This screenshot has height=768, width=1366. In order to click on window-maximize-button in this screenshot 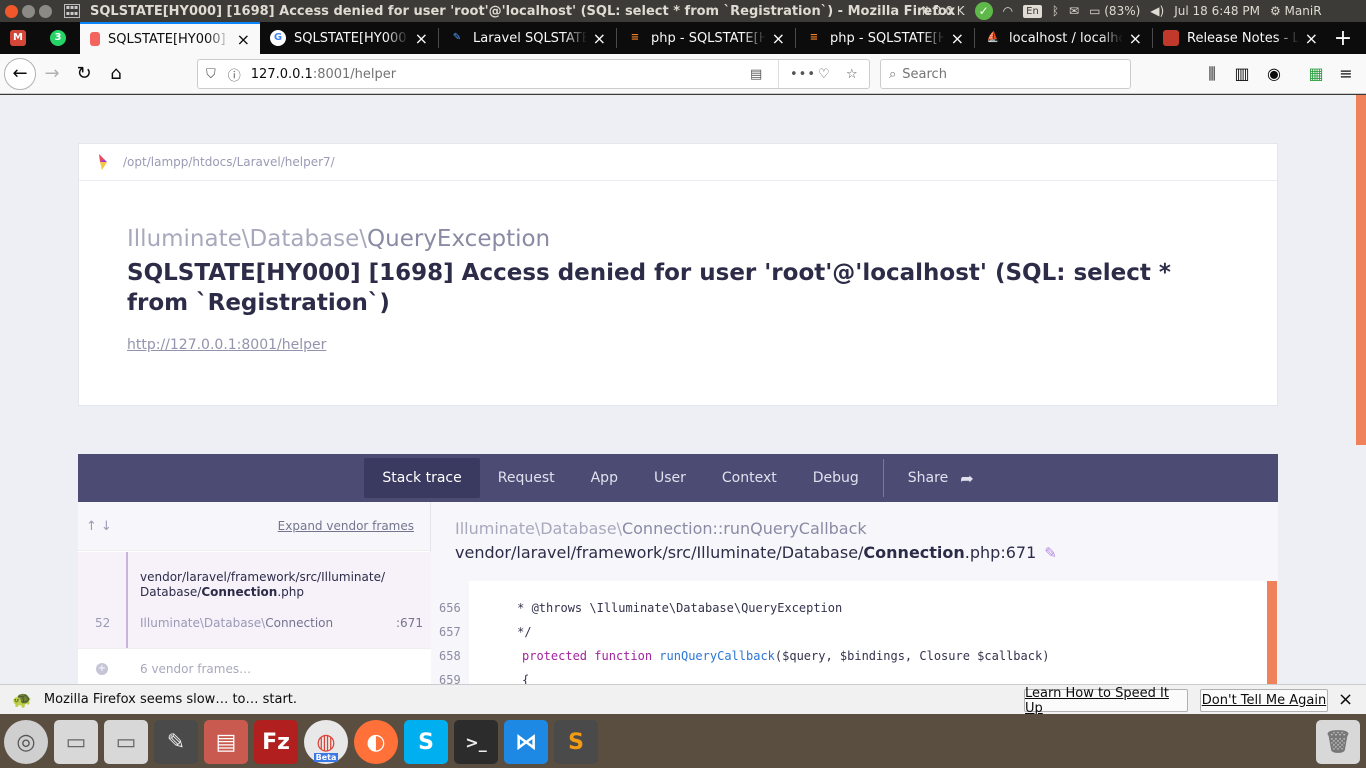, I will do `click(45, 11)`.